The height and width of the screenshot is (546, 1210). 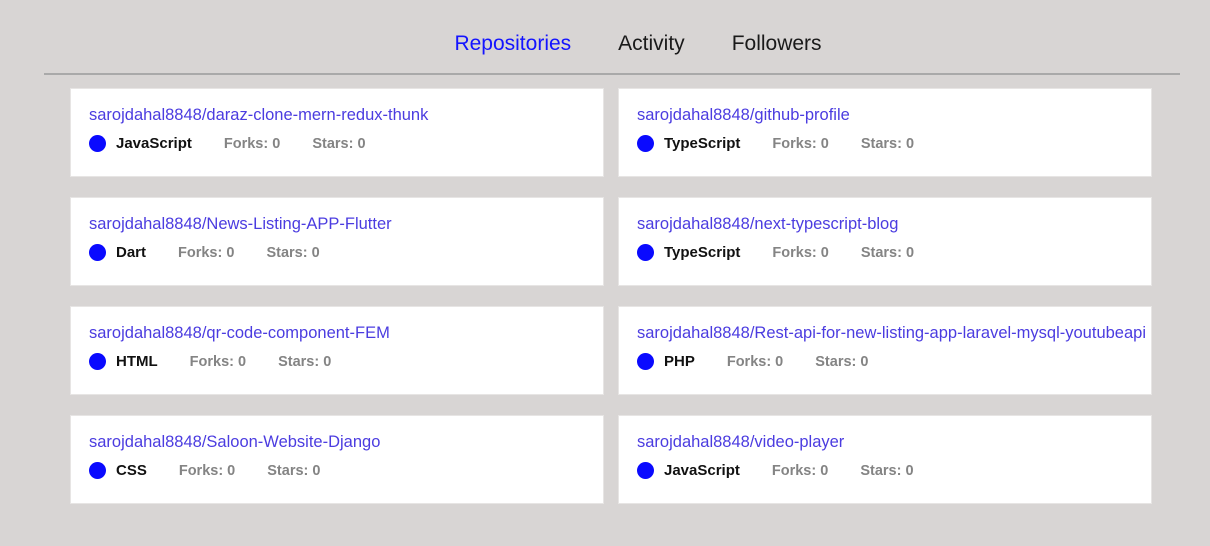 What do you see at coordinates (679, 361) in the screenshot?
I see `language-label: PHP` at bounding box center [679, 361].